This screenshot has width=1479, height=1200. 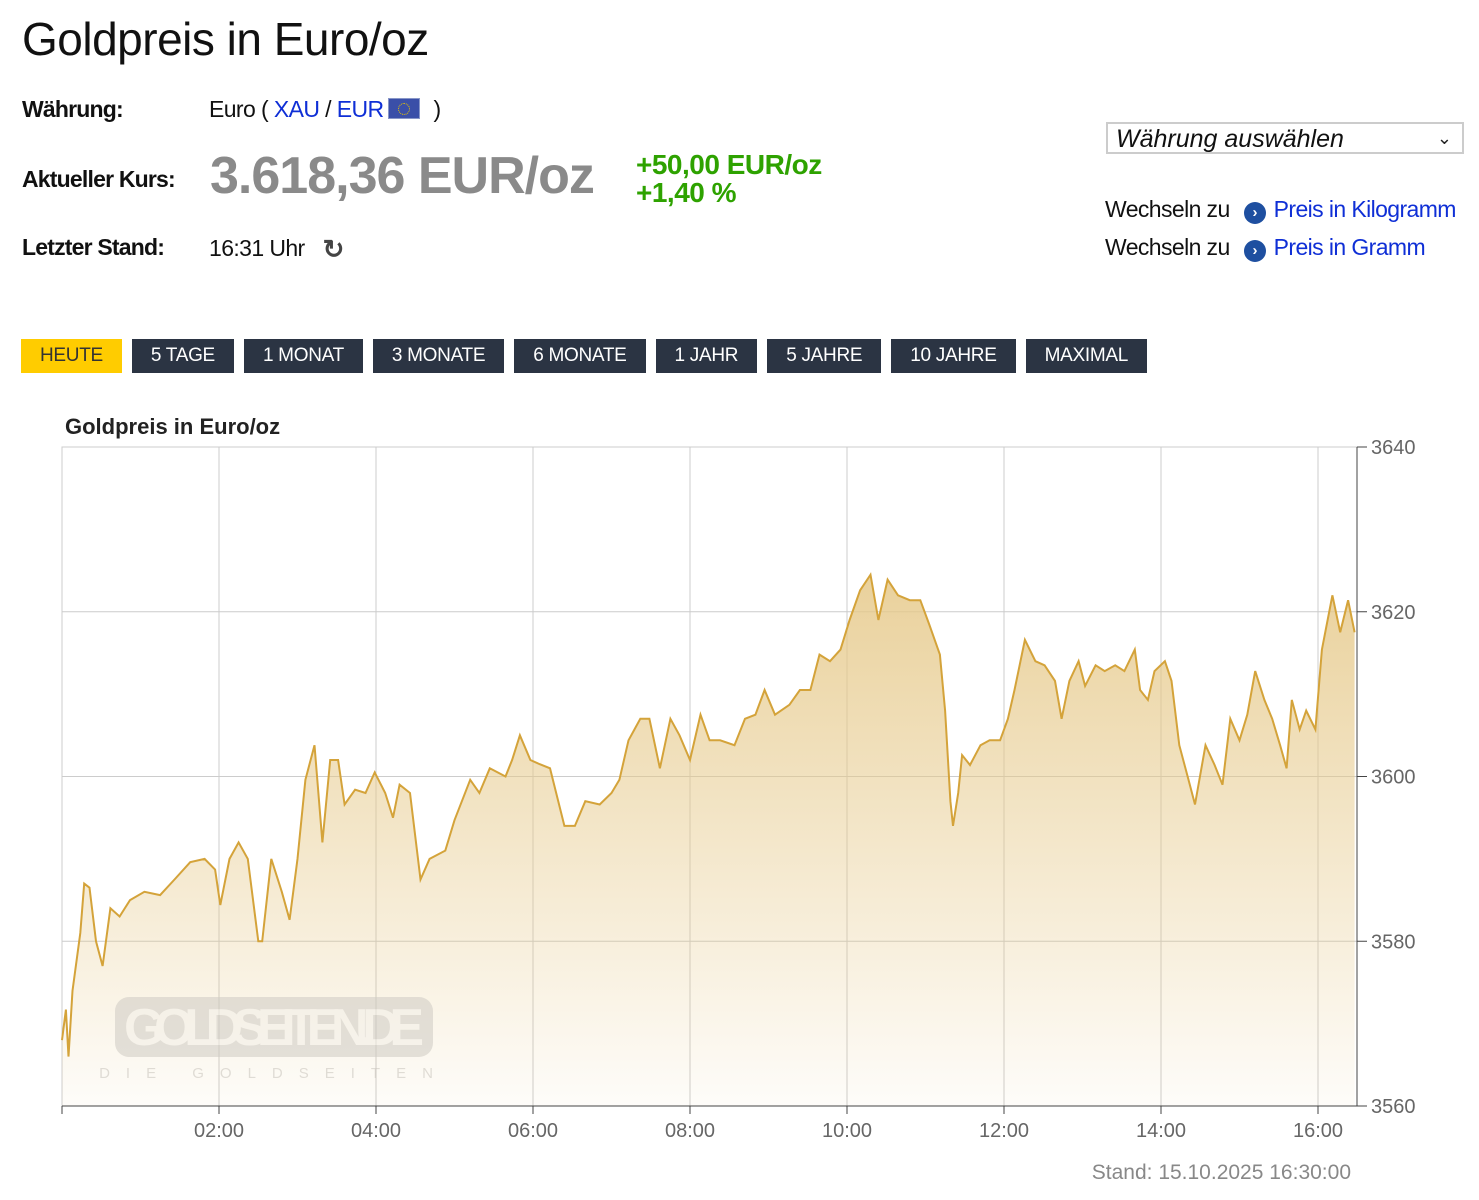 I want to click on y-tick-label: 3560, so click(x=1393, y=1107).